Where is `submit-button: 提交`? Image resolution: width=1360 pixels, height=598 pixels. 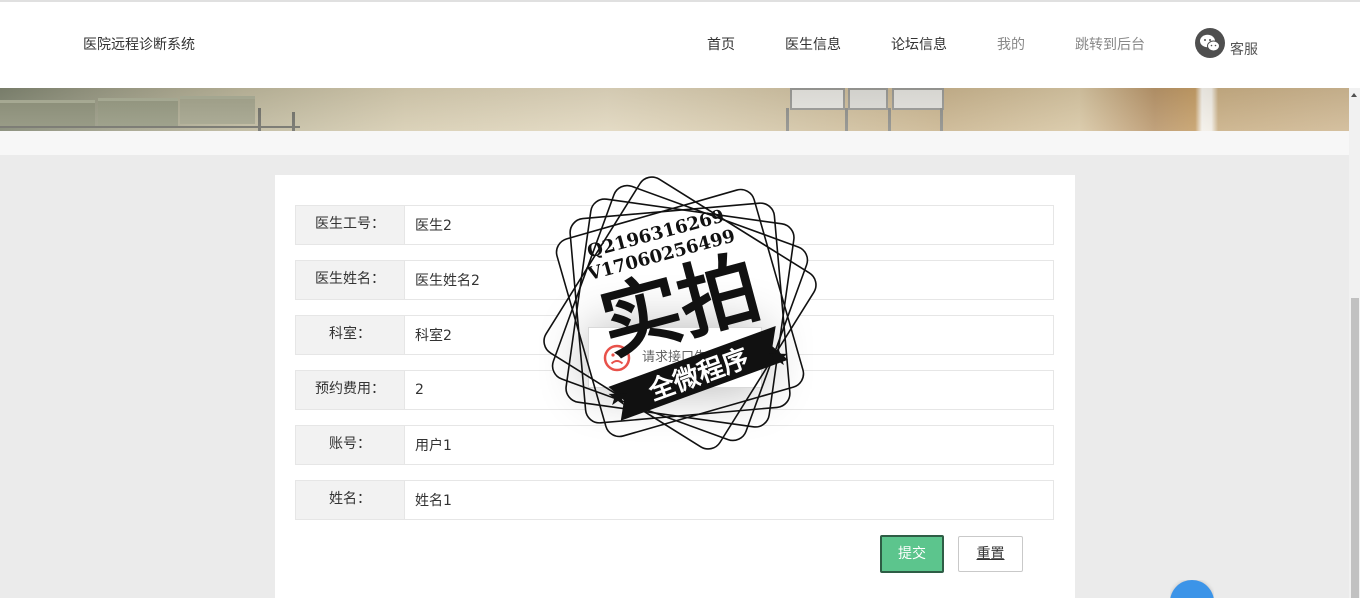
submit-button: 提交 is located at coordinates (912, 554).